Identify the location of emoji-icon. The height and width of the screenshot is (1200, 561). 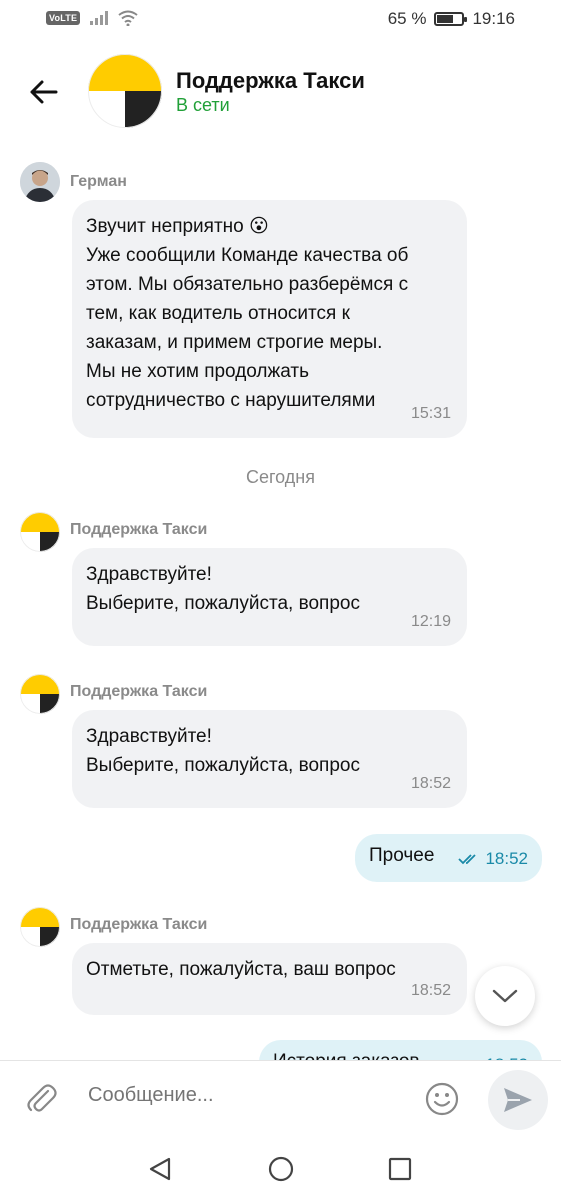
(442, 1099).